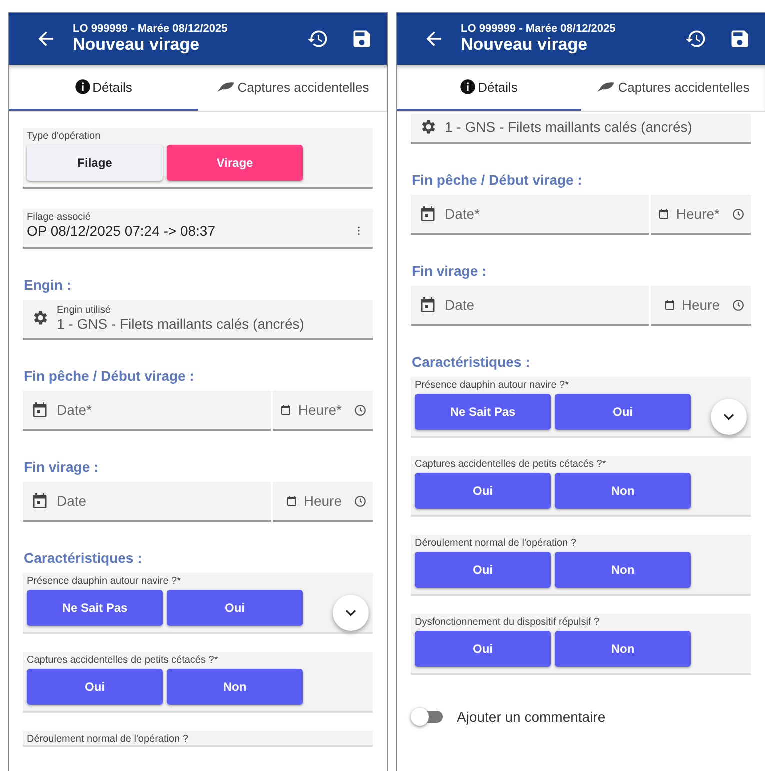  I want to click on operation-type-button: Filage, so click(95, 163).